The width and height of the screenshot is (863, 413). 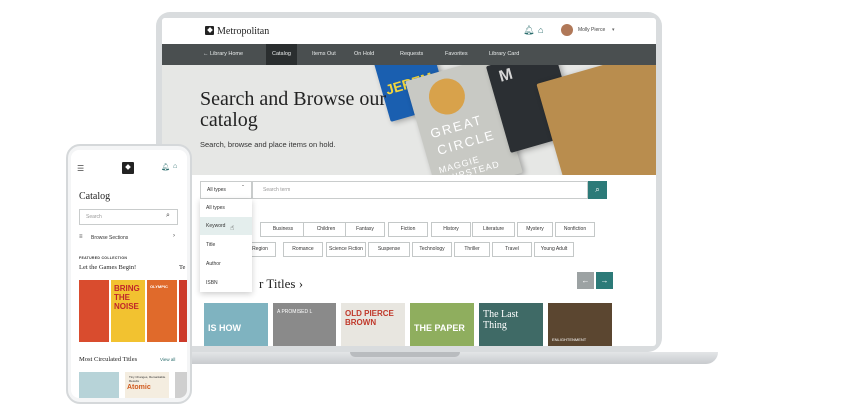 What do you see at coordinates (493, 229) in the screenshot?
I see `genre-chip: Literature` at bounding box center [493, 229].